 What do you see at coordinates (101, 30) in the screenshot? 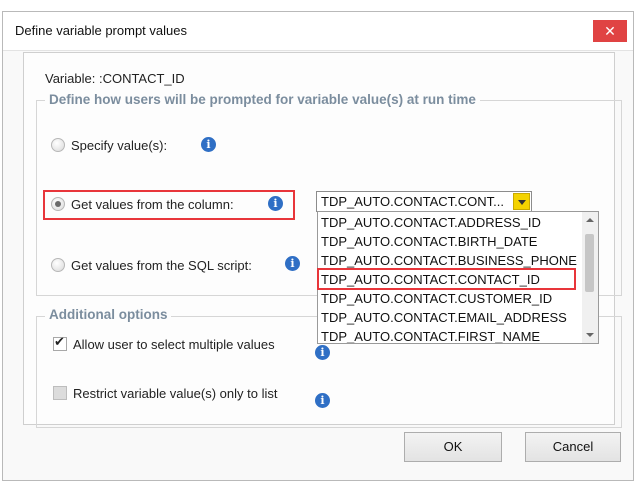
I see `dialog-title: Define variable prompt values` at bounding box center [101, 30].